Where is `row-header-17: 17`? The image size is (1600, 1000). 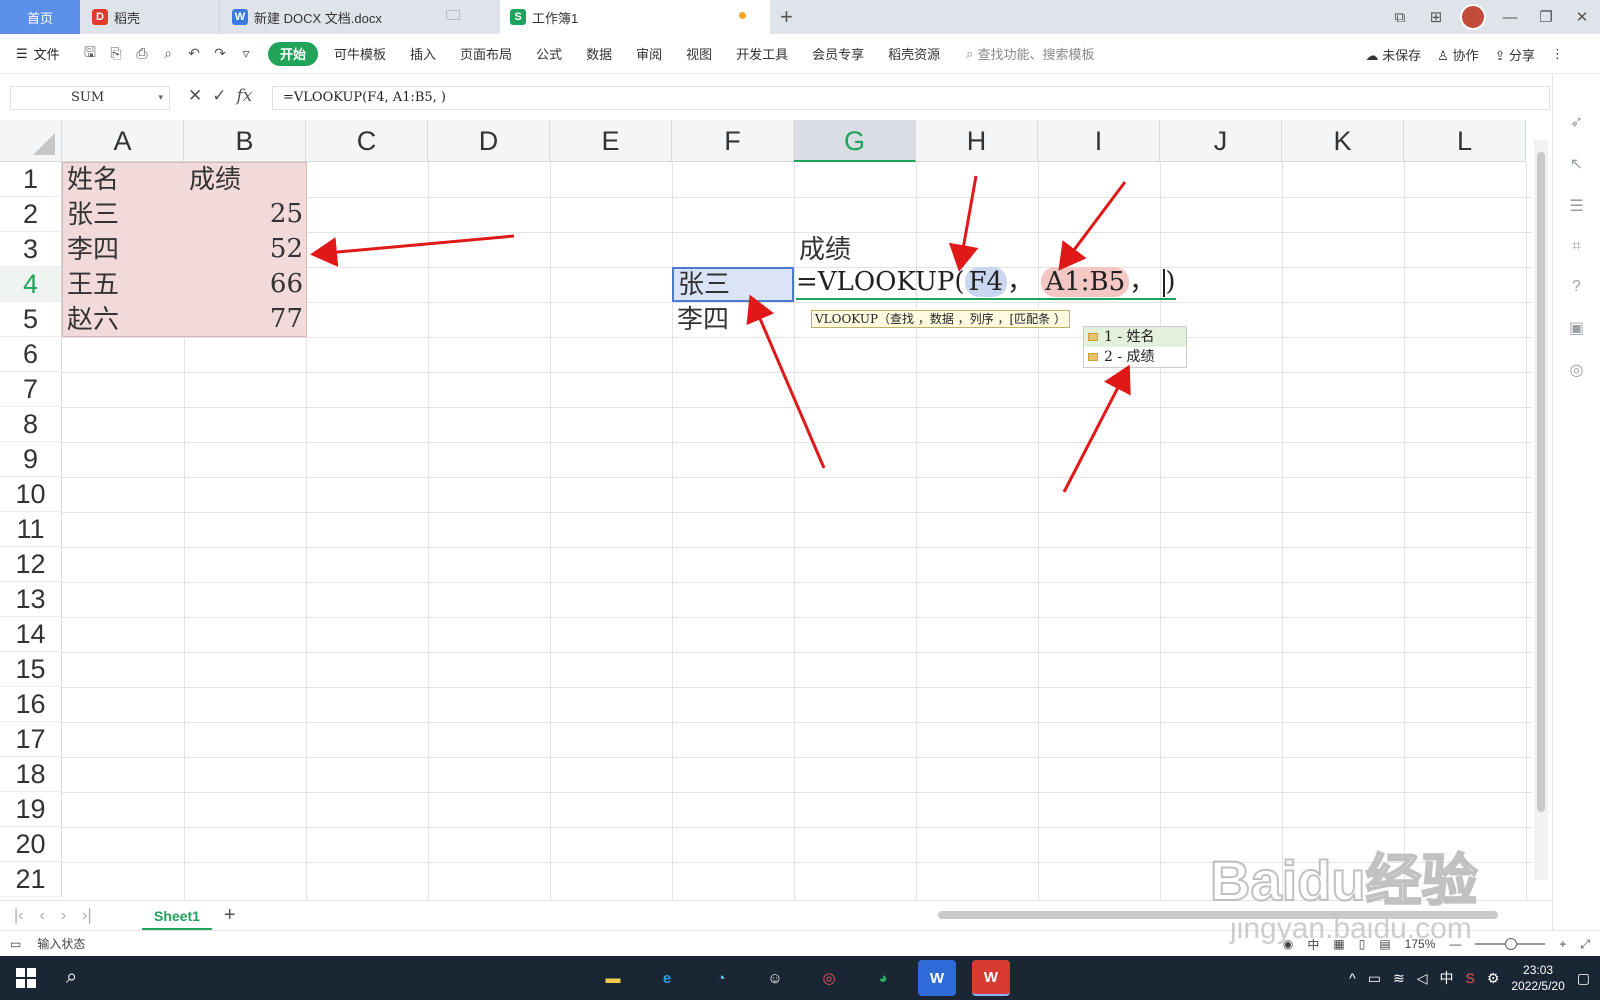
row-header-17: 17 is located at coordinates (31, 739).